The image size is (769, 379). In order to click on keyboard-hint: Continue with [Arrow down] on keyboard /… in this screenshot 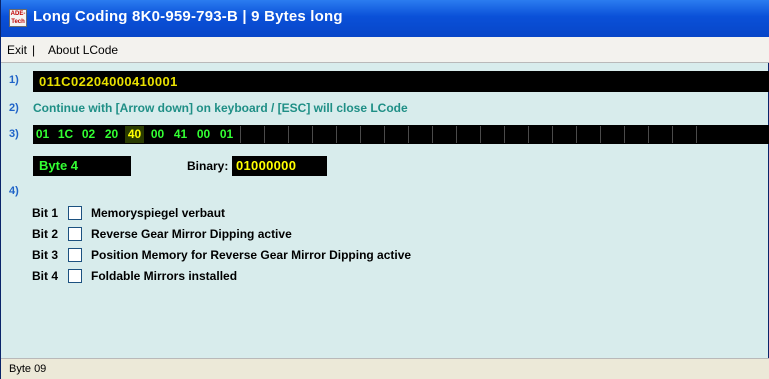, I will do `click(220, 108)`.